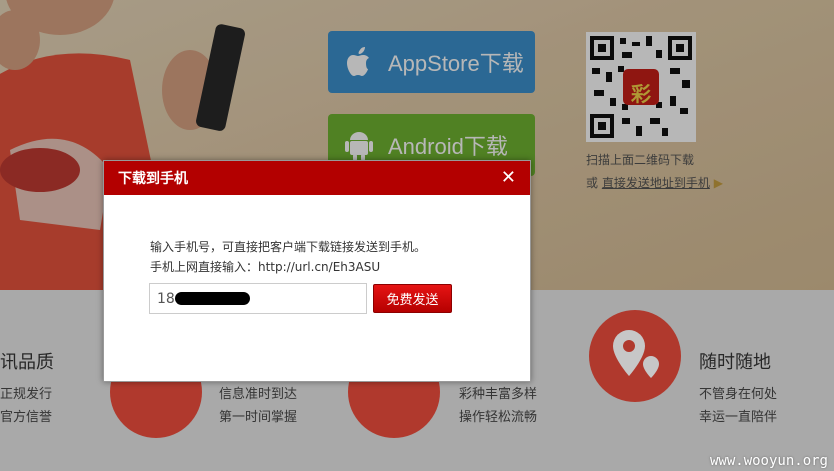  What do you see at coordinates (153, 179) in the screenshot?
I see `dialog-title: 下载到手机` at bounding box center [153, 179].